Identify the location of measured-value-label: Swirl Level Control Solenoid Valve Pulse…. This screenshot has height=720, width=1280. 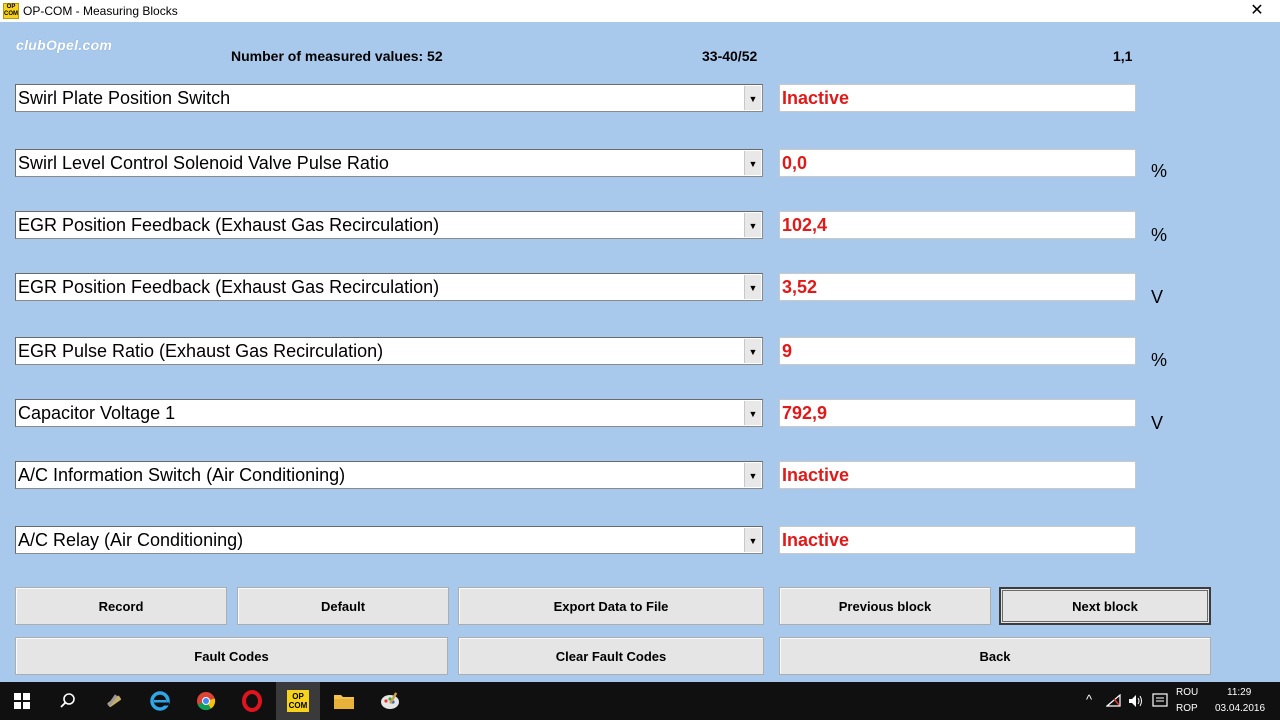
(203, 163).